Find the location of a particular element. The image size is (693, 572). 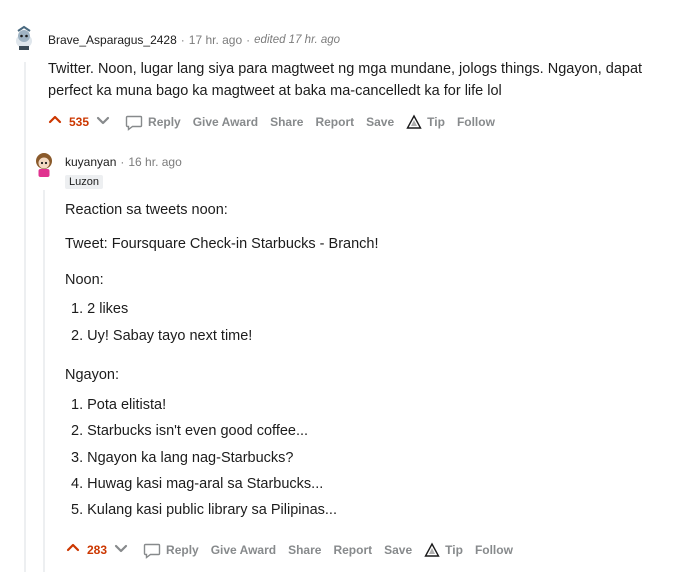

list-item: 2. Uy! Sabay tayo next time! is located at coordinates (162, 336).